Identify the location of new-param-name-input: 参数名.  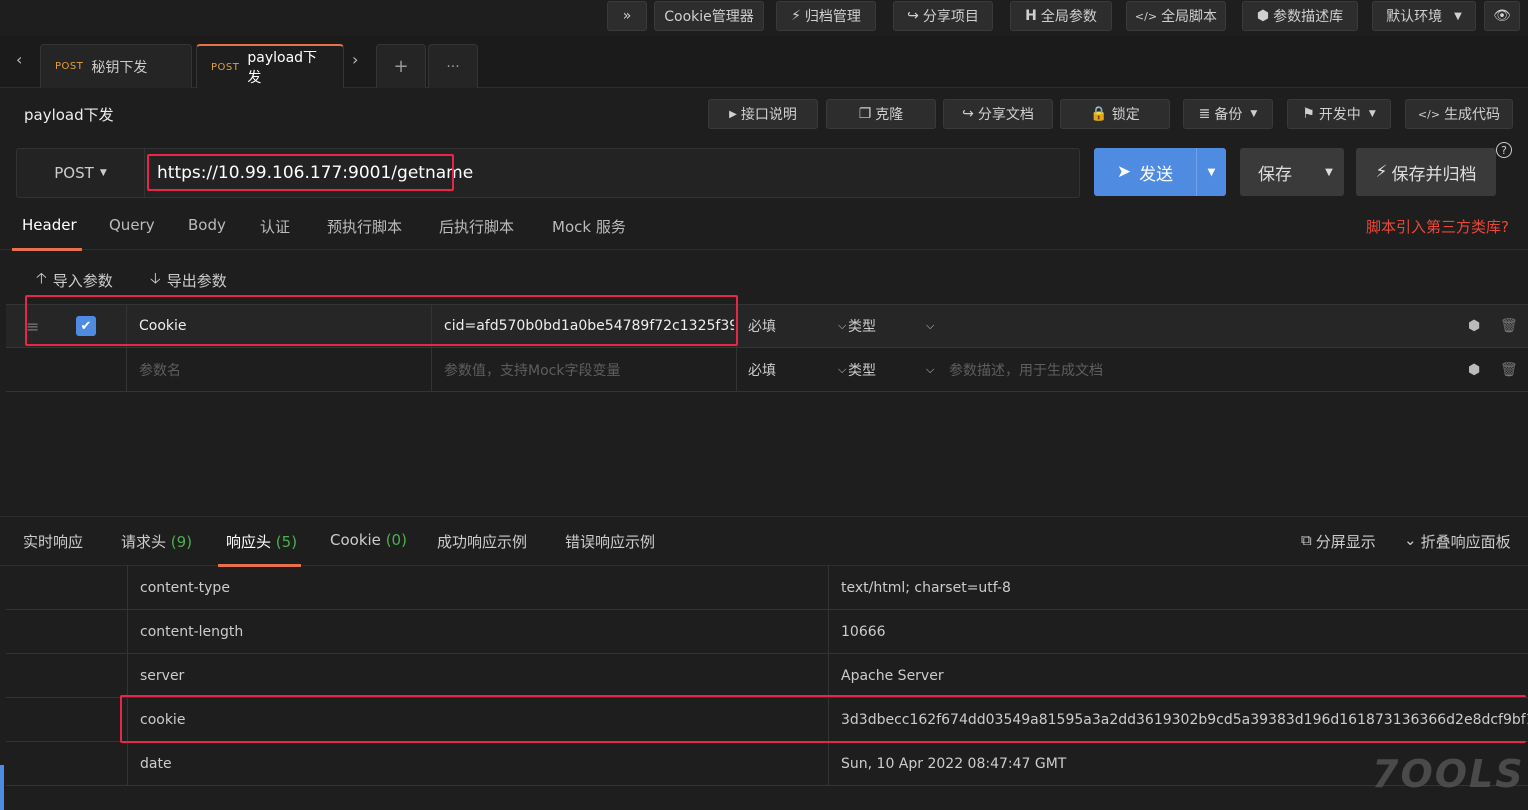
(160, 369).